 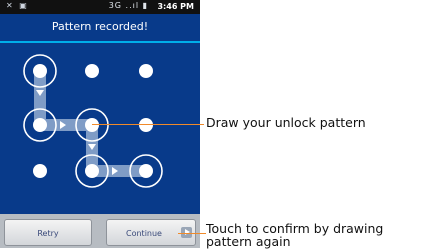 I want to click on confirm-callout-text-line2: pattern again, so click(x=248, y=241).